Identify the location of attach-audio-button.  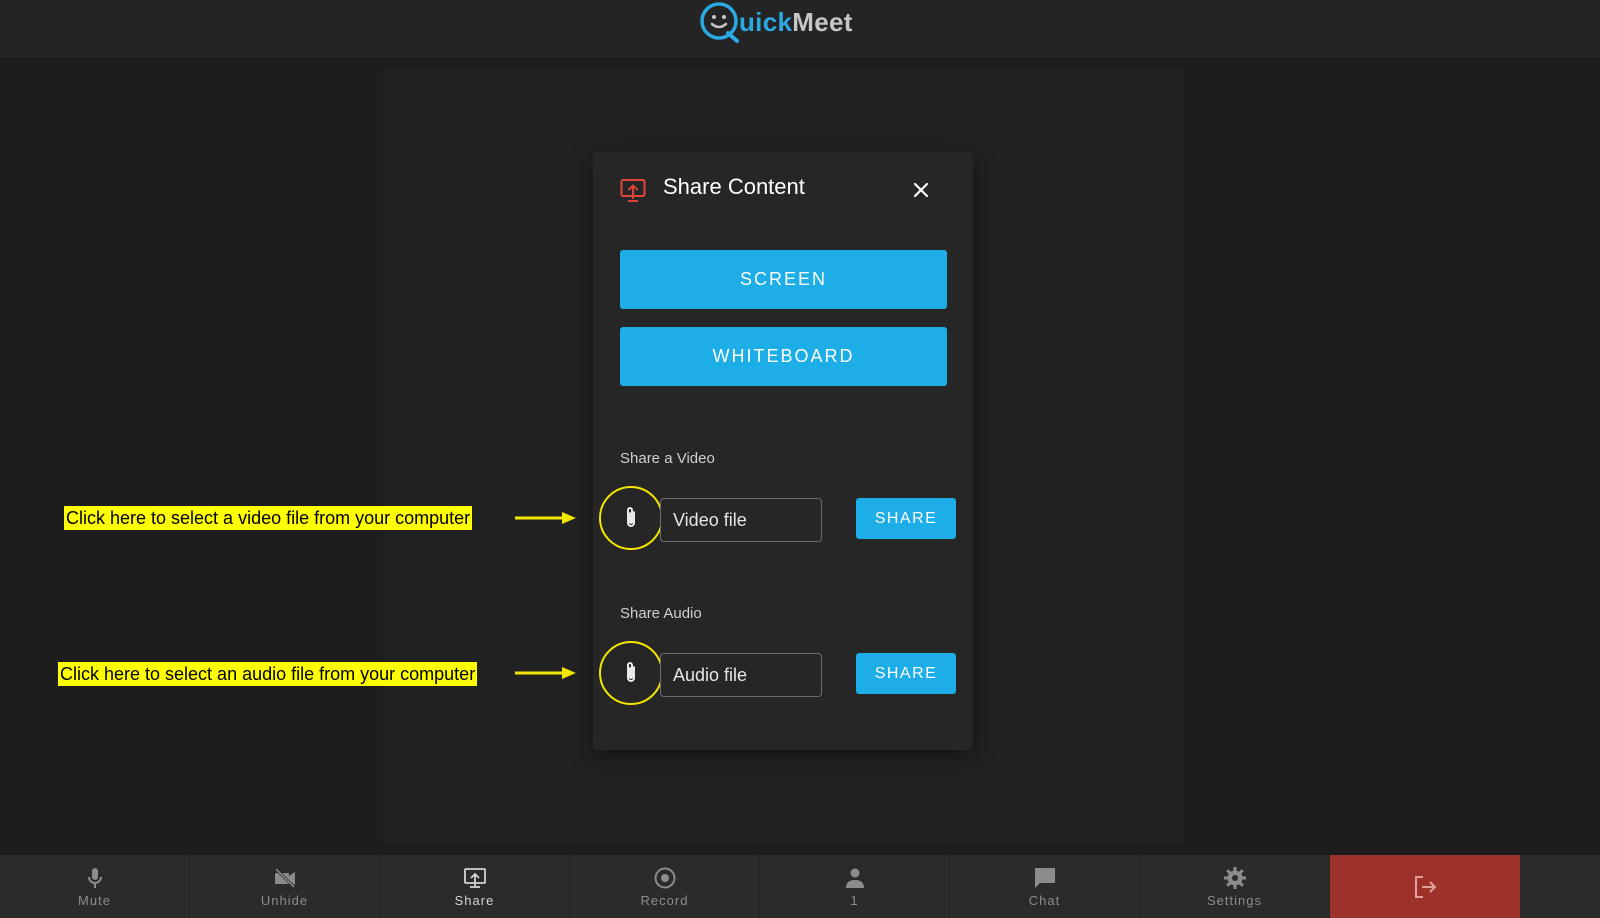
(631, 673).